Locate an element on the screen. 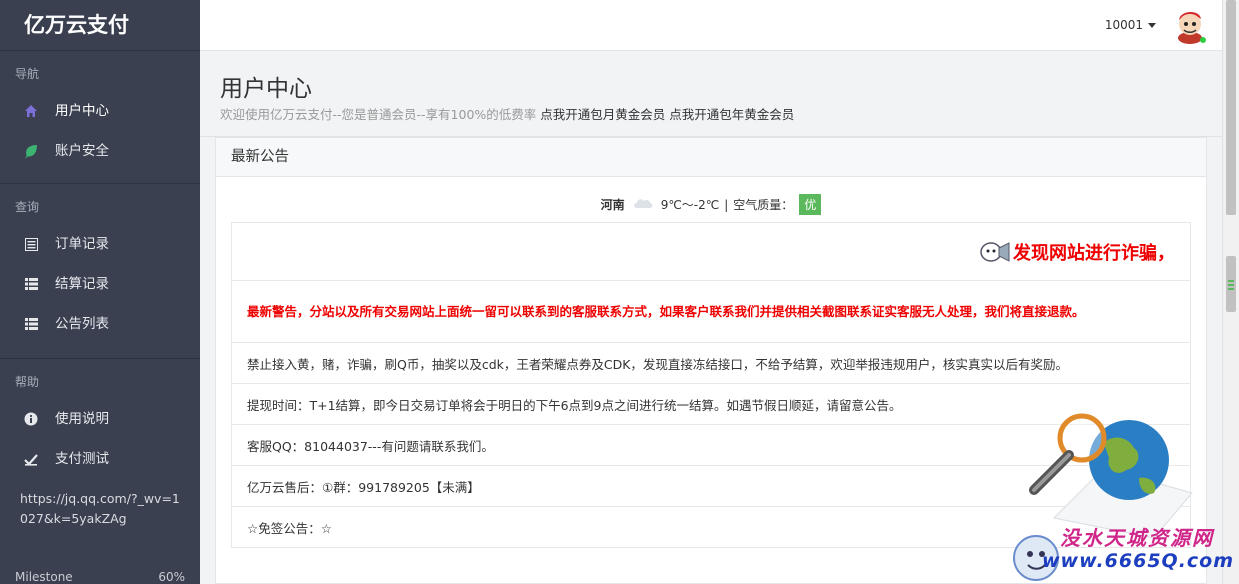  sidebar-item-account-security: 账户安全 is located at coordinates (100, 151).